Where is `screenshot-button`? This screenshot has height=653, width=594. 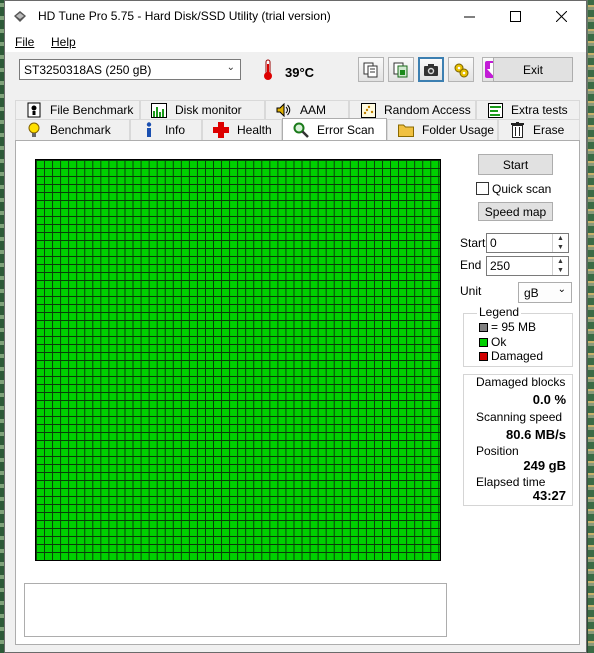 screenshot-button is located at coordinates (431, 69).